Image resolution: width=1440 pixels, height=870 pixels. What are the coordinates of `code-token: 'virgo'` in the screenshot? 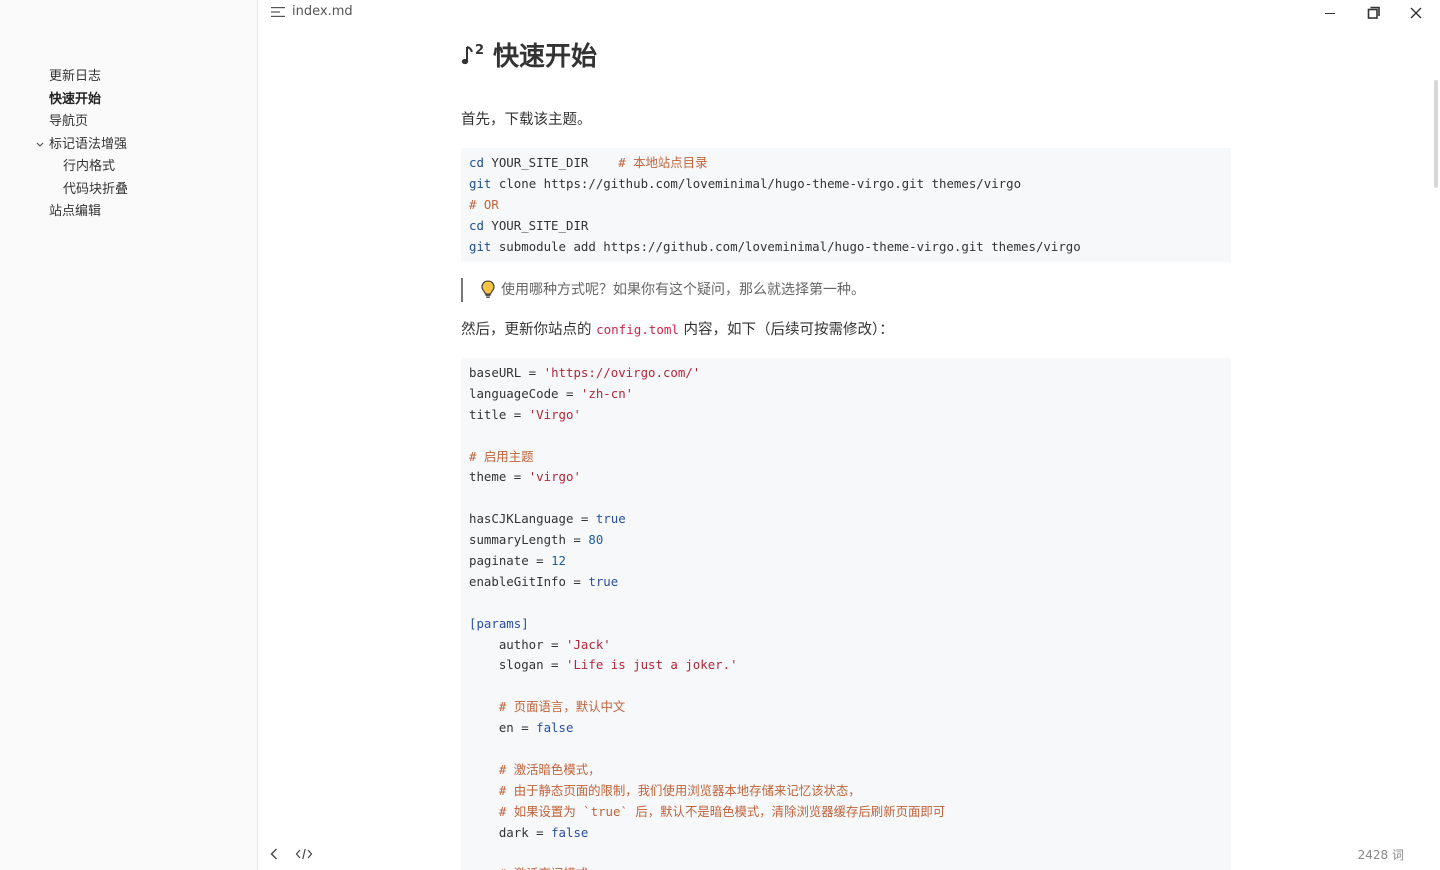 It's located at (554, 477).